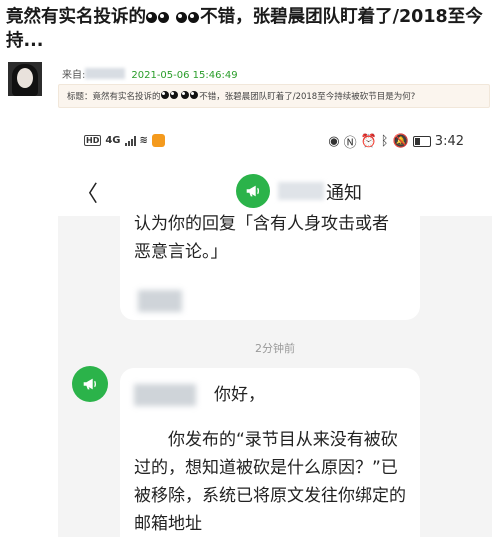 This screenshot has width=500, height=548. Describe the element at coordinates (239, 395) in the screenshot. I see `message-greeting: 你好，` at that location.